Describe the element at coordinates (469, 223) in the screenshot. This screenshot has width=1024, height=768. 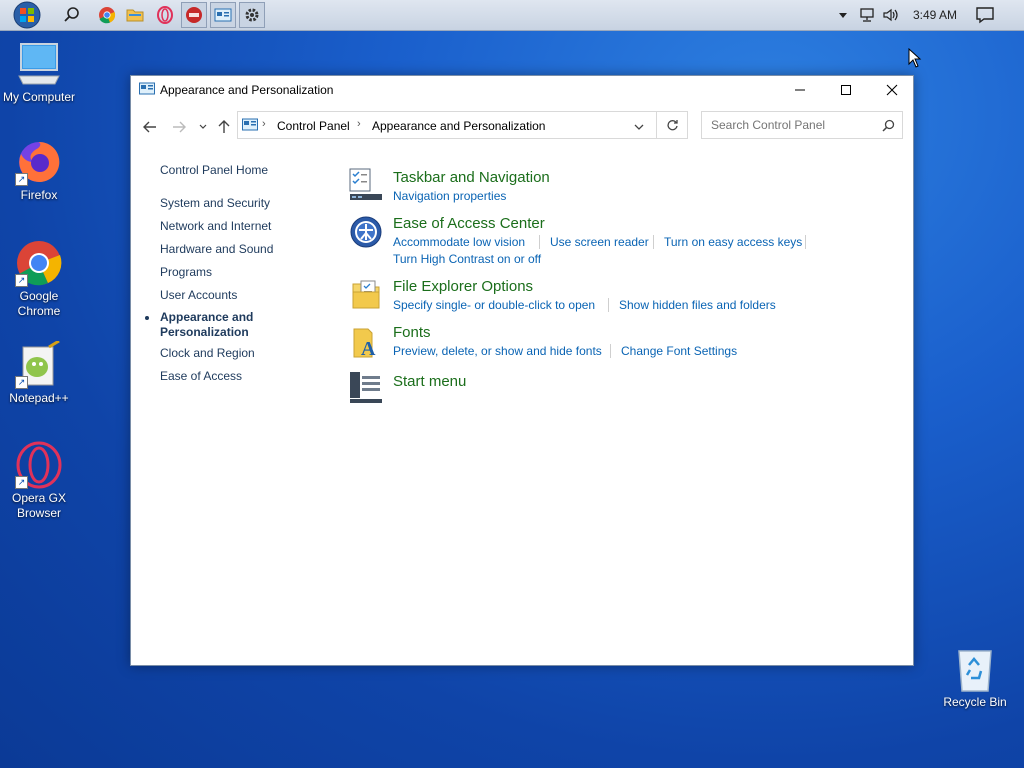
I see `category-ease-of-access-center: Ease of Access Center` at that location.